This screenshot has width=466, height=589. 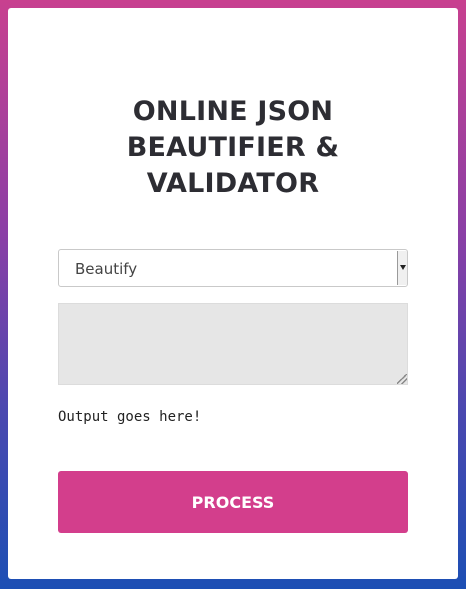 I want to click on process-button: PROCESS, so click(x=233, y=502).